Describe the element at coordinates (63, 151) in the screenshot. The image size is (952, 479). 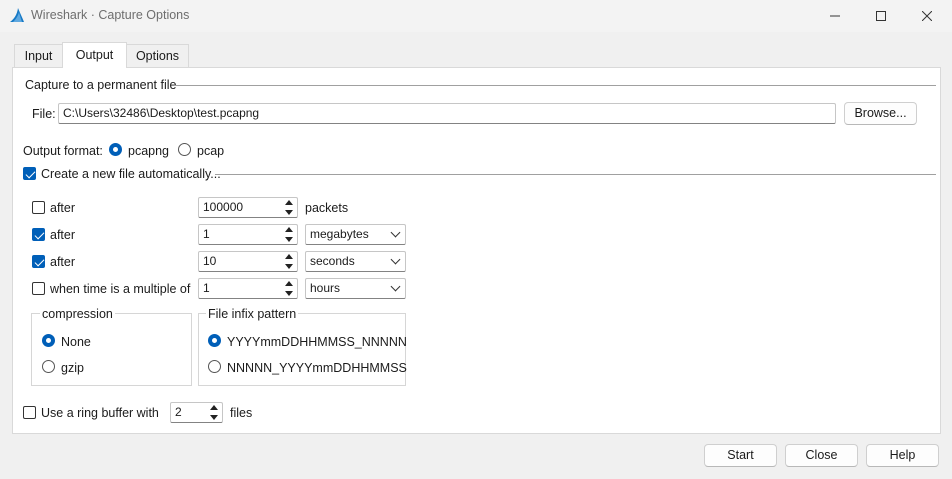
I see `output-format-label: Output format:` at that location.